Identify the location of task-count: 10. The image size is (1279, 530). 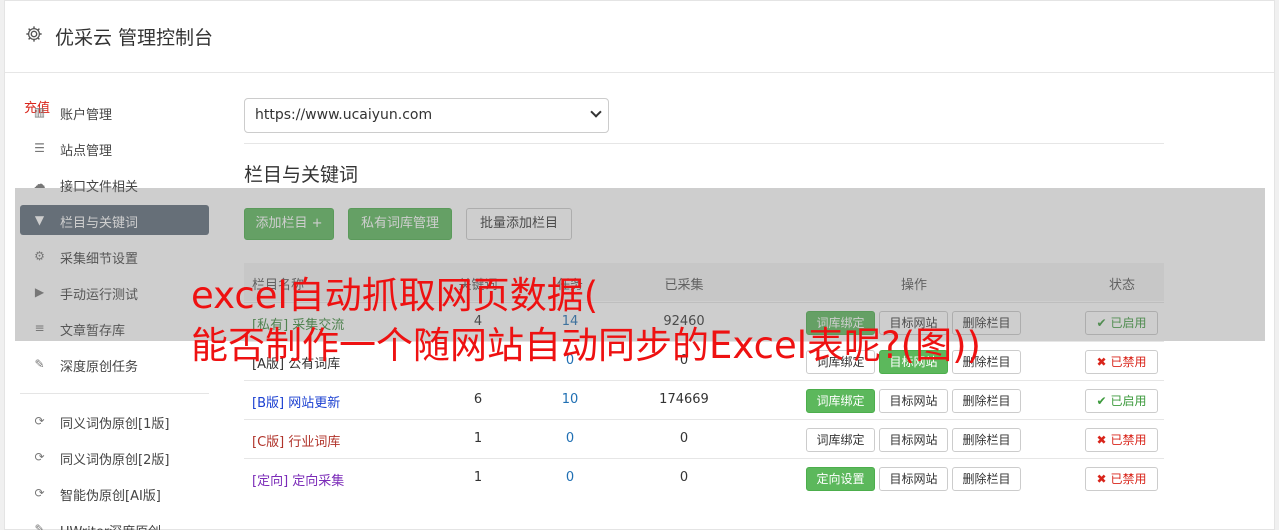
(570, 399).